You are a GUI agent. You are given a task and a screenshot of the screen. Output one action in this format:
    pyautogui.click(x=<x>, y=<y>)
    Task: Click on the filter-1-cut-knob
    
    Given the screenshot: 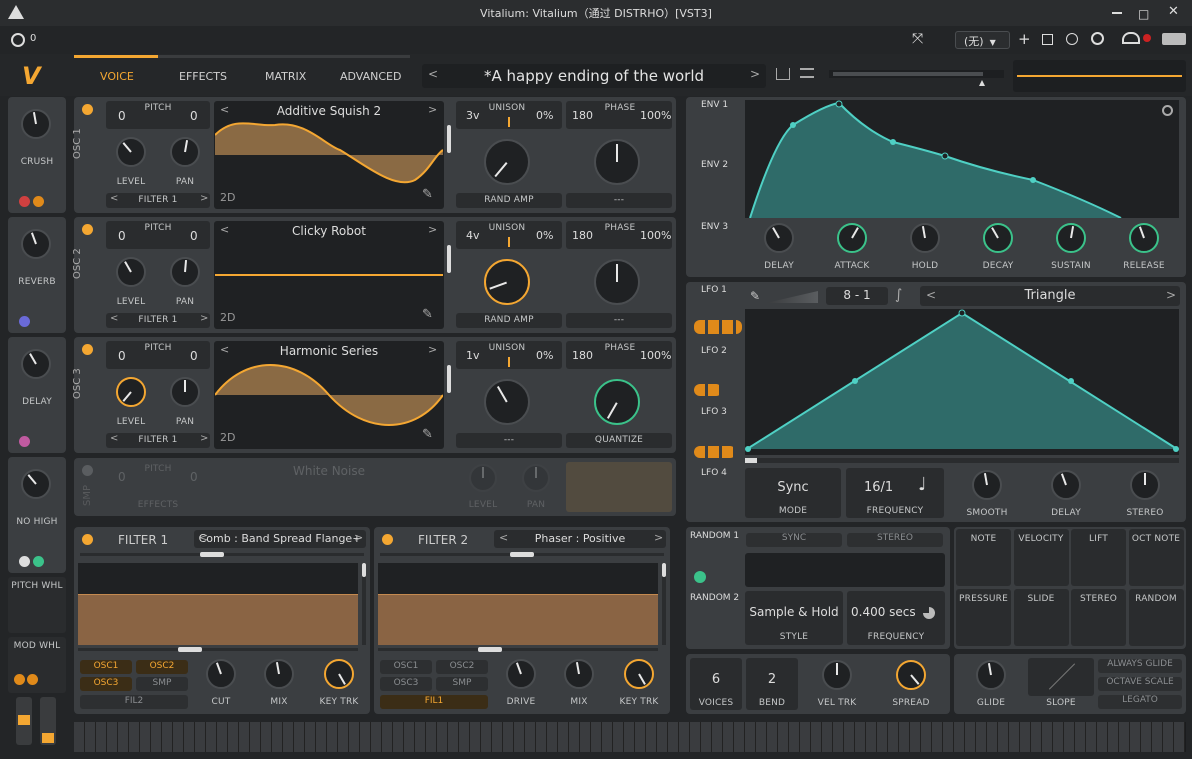 What is the action you would take?
    pyautogui.click(x=221, y=674)
    